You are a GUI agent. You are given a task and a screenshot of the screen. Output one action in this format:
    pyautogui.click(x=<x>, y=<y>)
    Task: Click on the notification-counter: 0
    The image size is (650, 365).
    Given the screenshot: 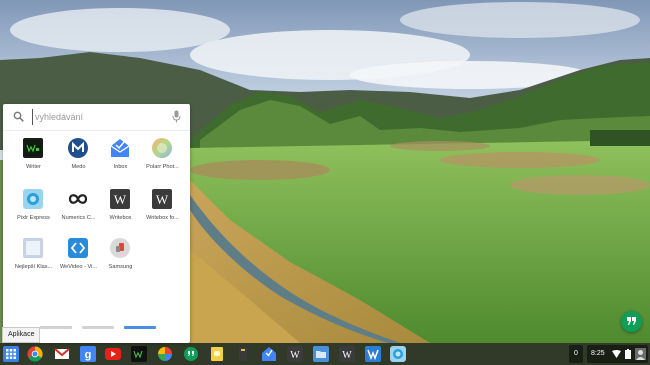 What is the action you would take?
    pyautogui.click(x=576, y=354)
    